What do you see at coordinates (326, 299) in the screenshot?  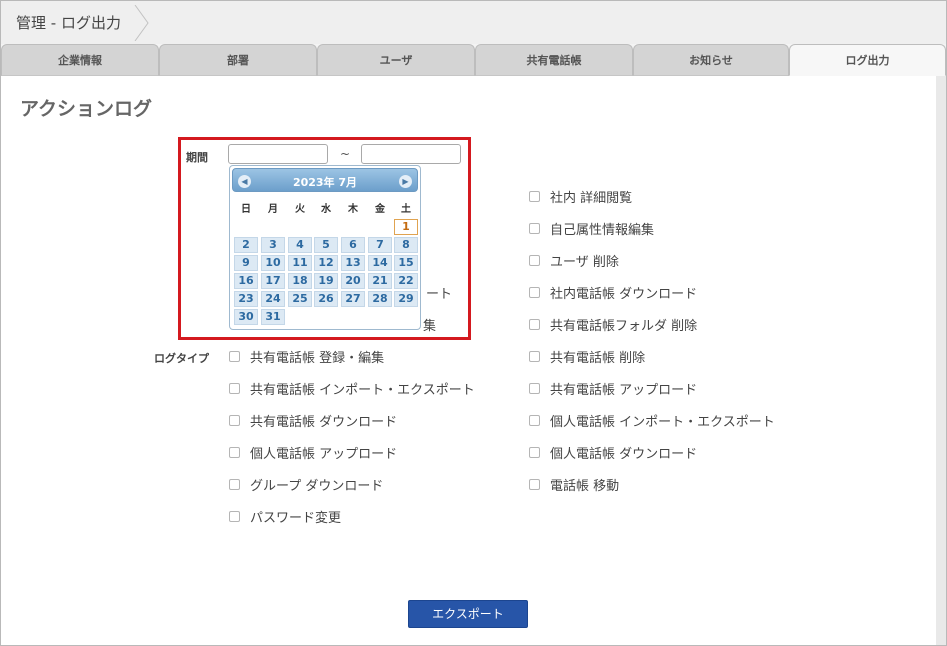 I see `calendar-day: 26` at bounding box center [326, 299].